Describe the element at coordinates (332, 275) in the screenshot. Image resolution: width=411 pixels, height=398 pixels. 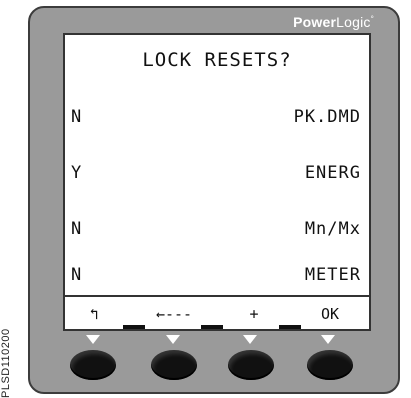
I see `meter-label: METER` at that location.